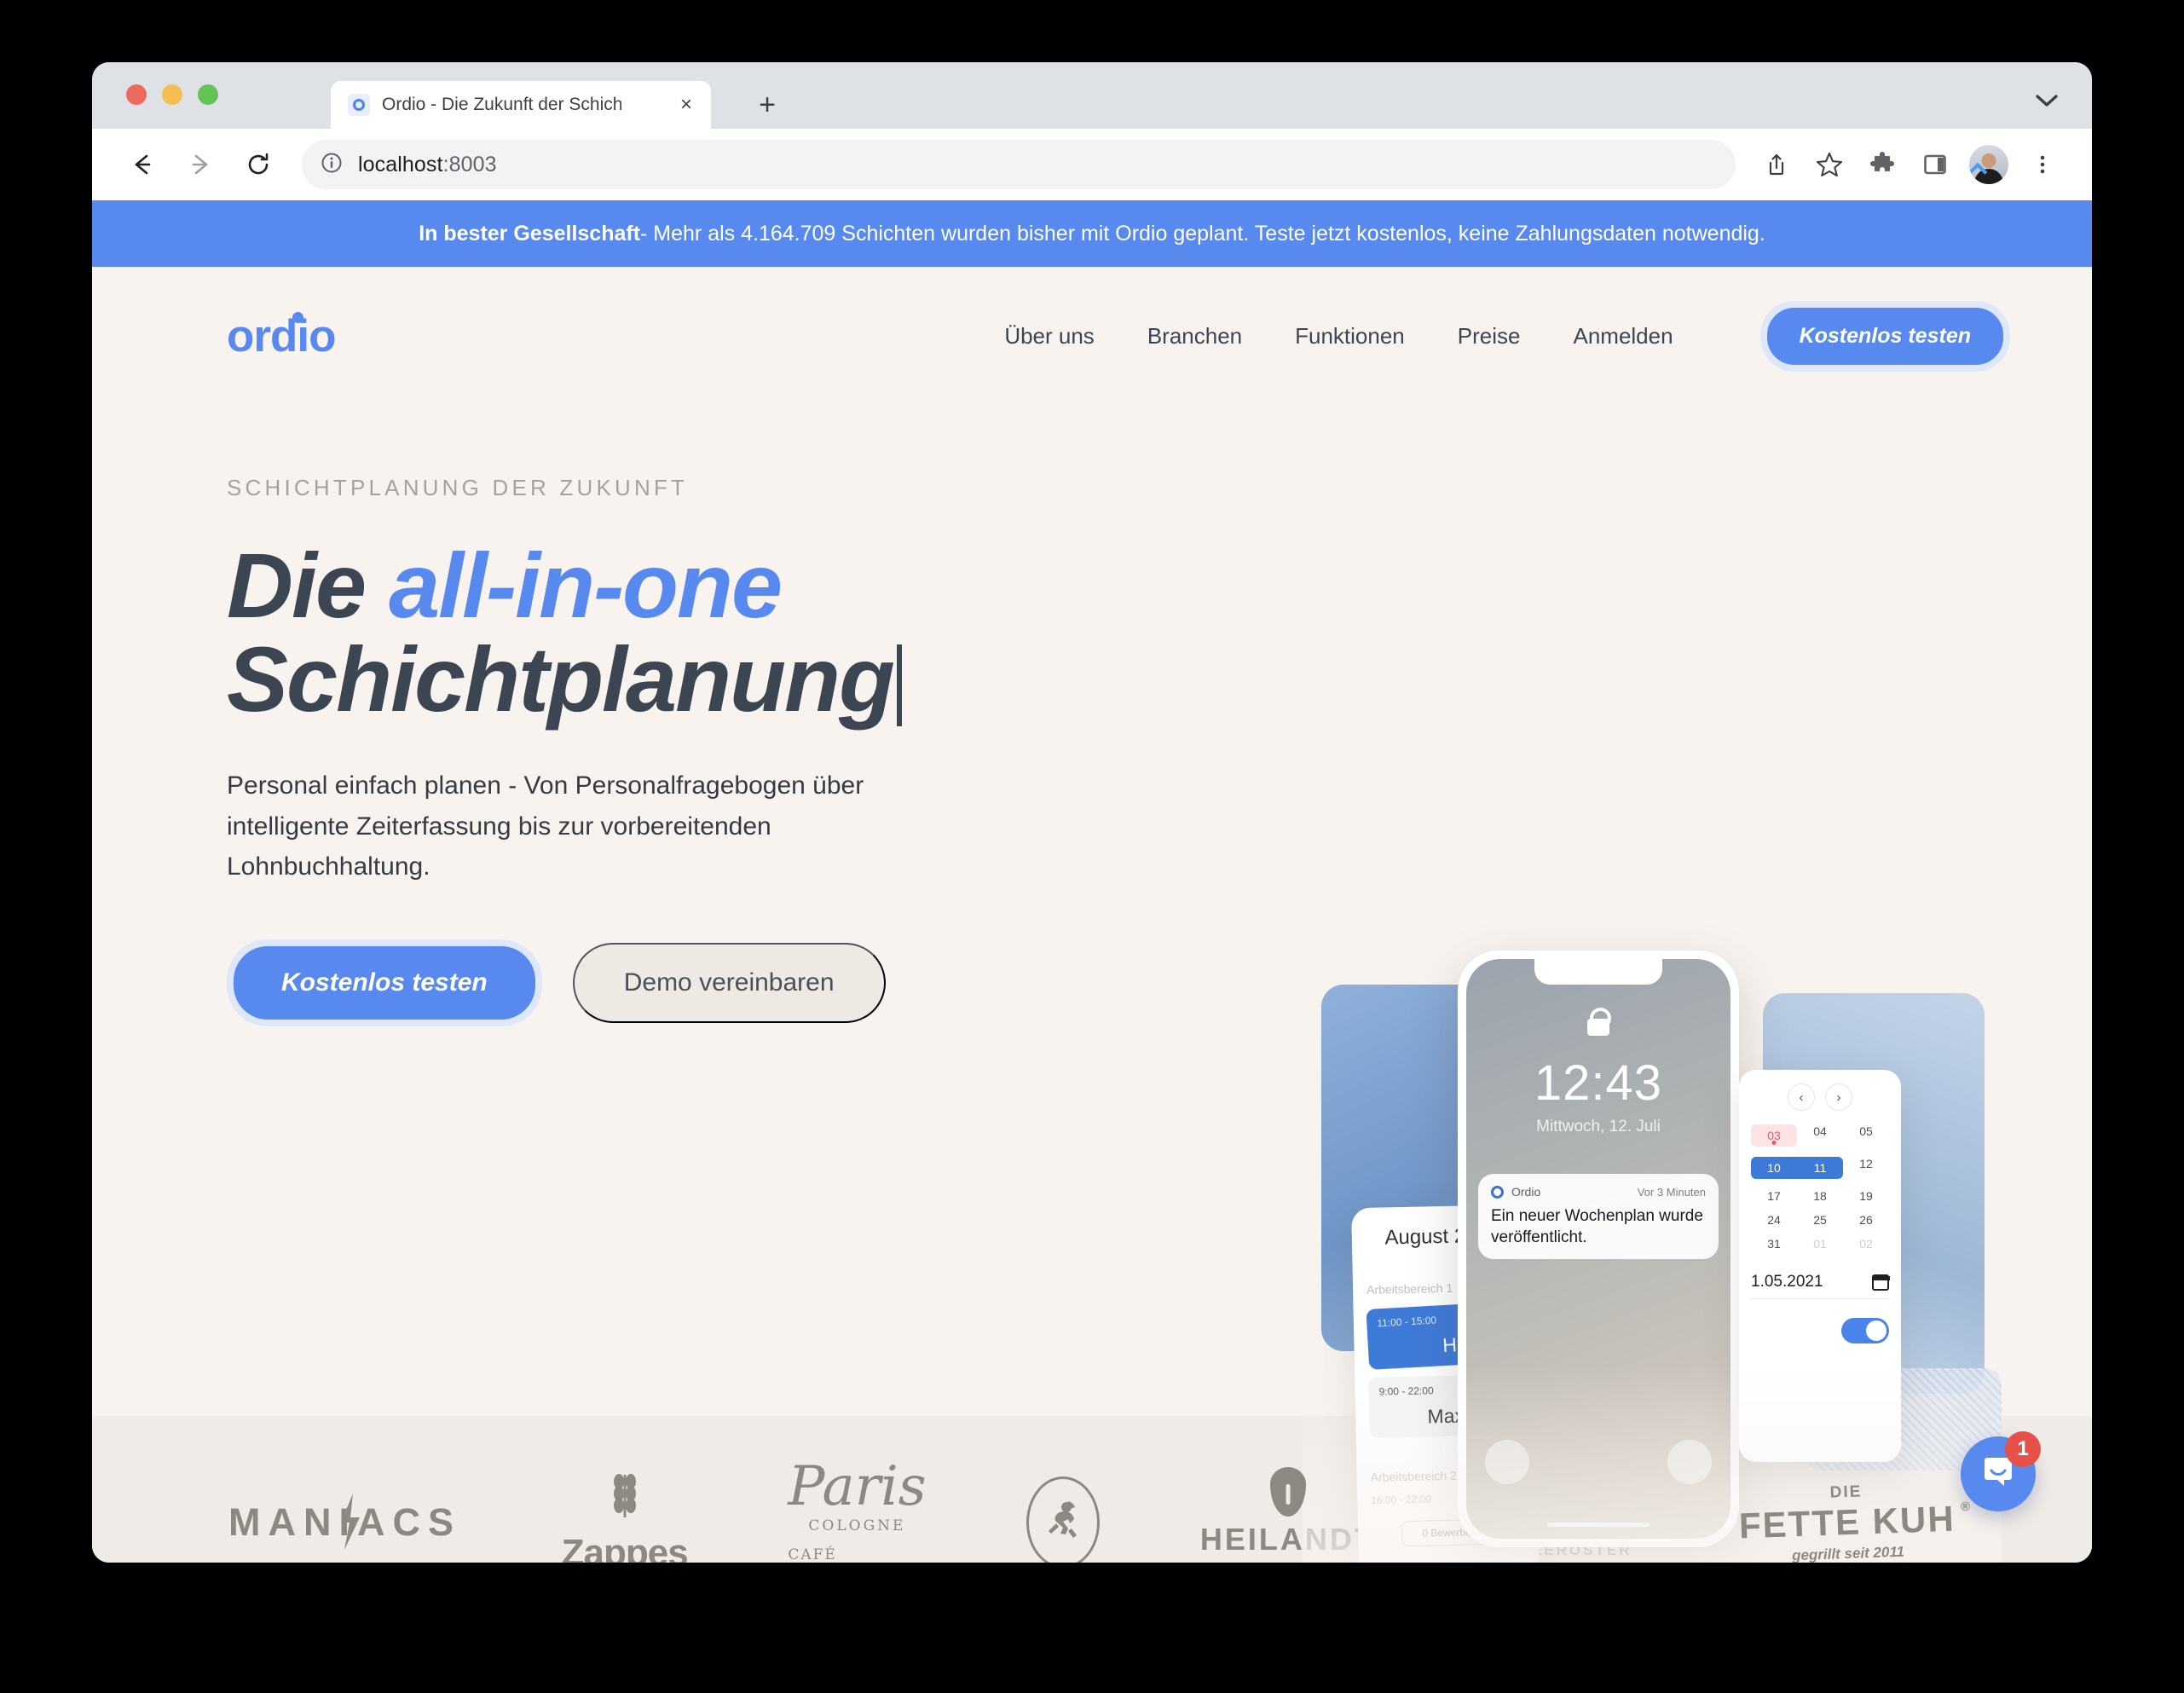 Image resolution: width=2184 pixels, height=1693 pixels. Describe the element at coordinates (1820, 1097) in the screenshot. I see `calendar-nav: ‹ ›` at that location.